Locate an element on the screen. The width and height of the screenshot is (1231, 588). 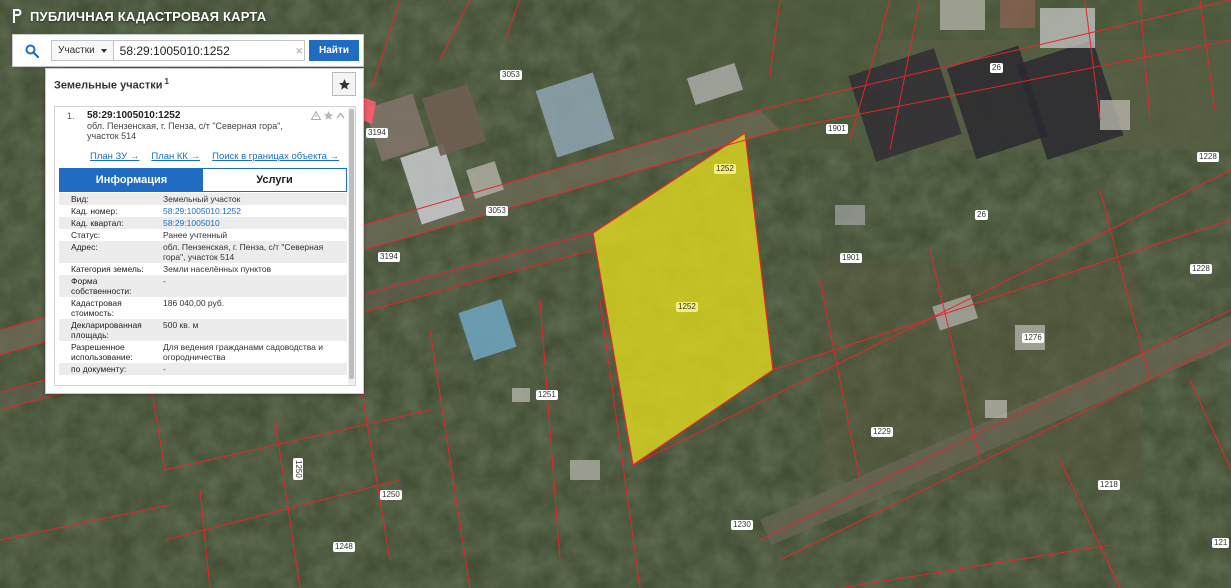
plan-zu-link: План ЗУ → is located at coordinates (114, 156).